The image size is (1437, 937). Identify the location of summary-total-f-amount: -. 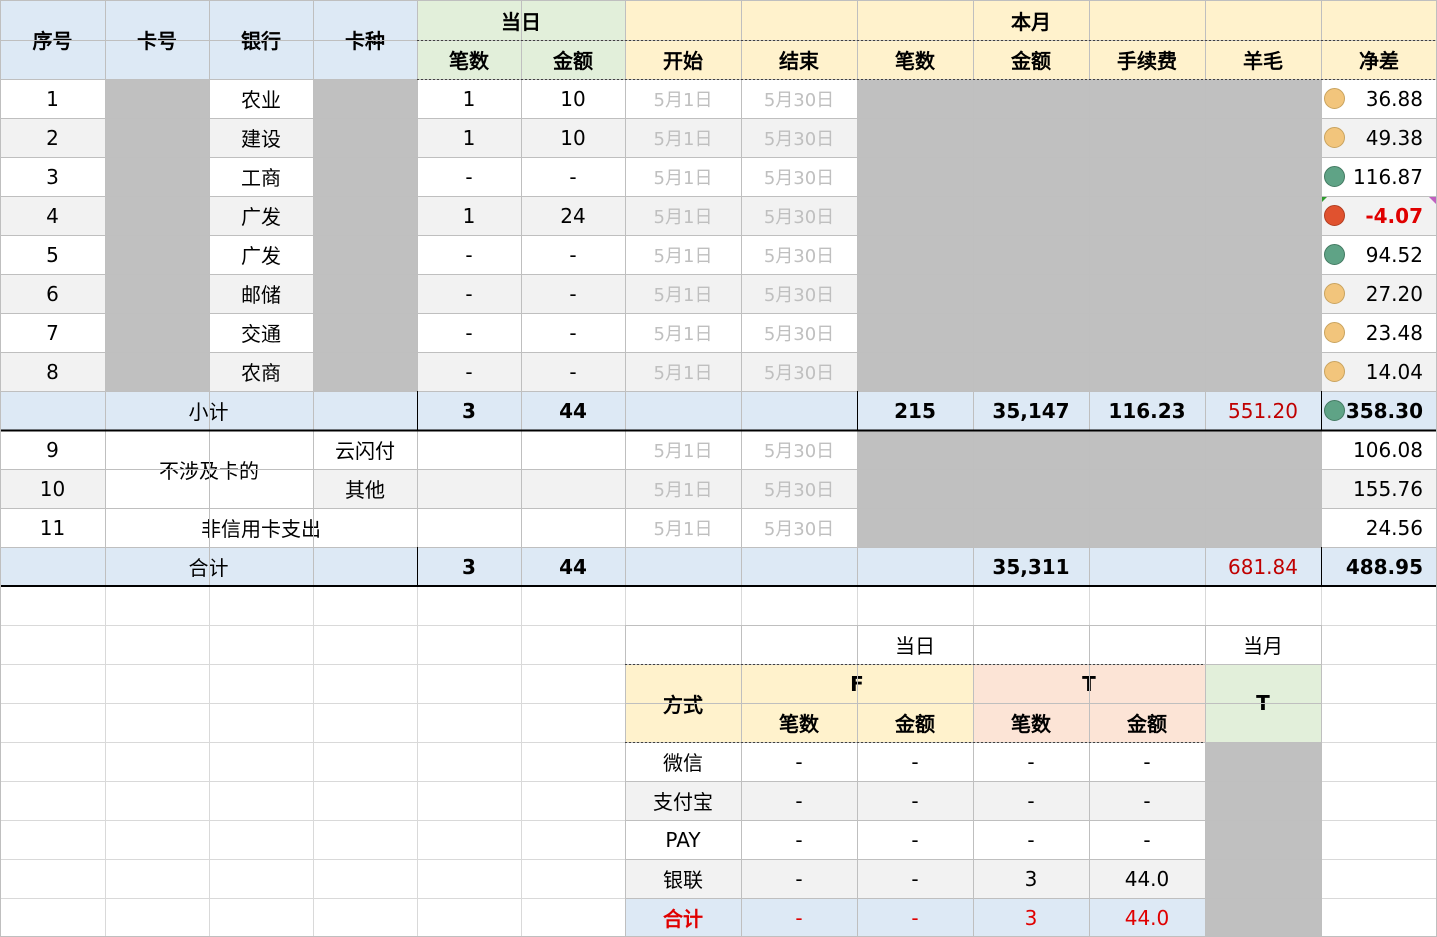
(915, 917).